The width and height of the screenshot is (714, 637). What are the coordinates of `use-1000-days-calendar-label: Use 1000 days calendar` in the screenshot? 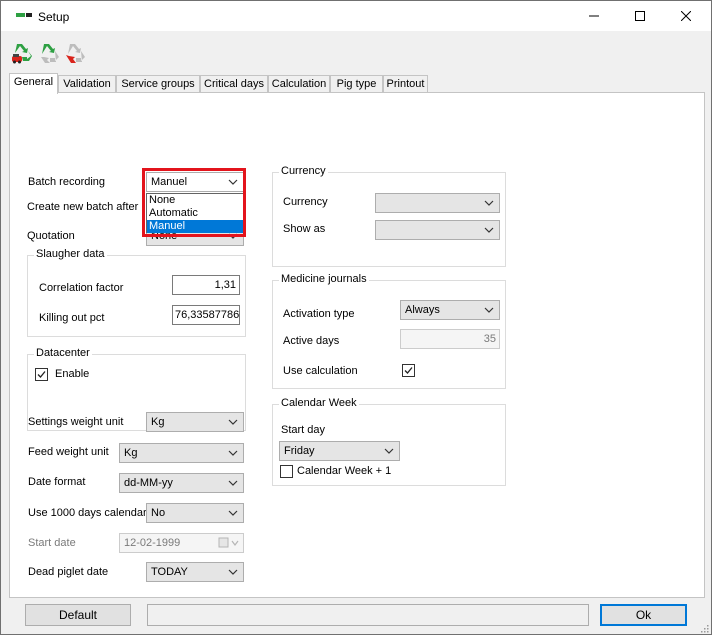 It's located at (87, 513).